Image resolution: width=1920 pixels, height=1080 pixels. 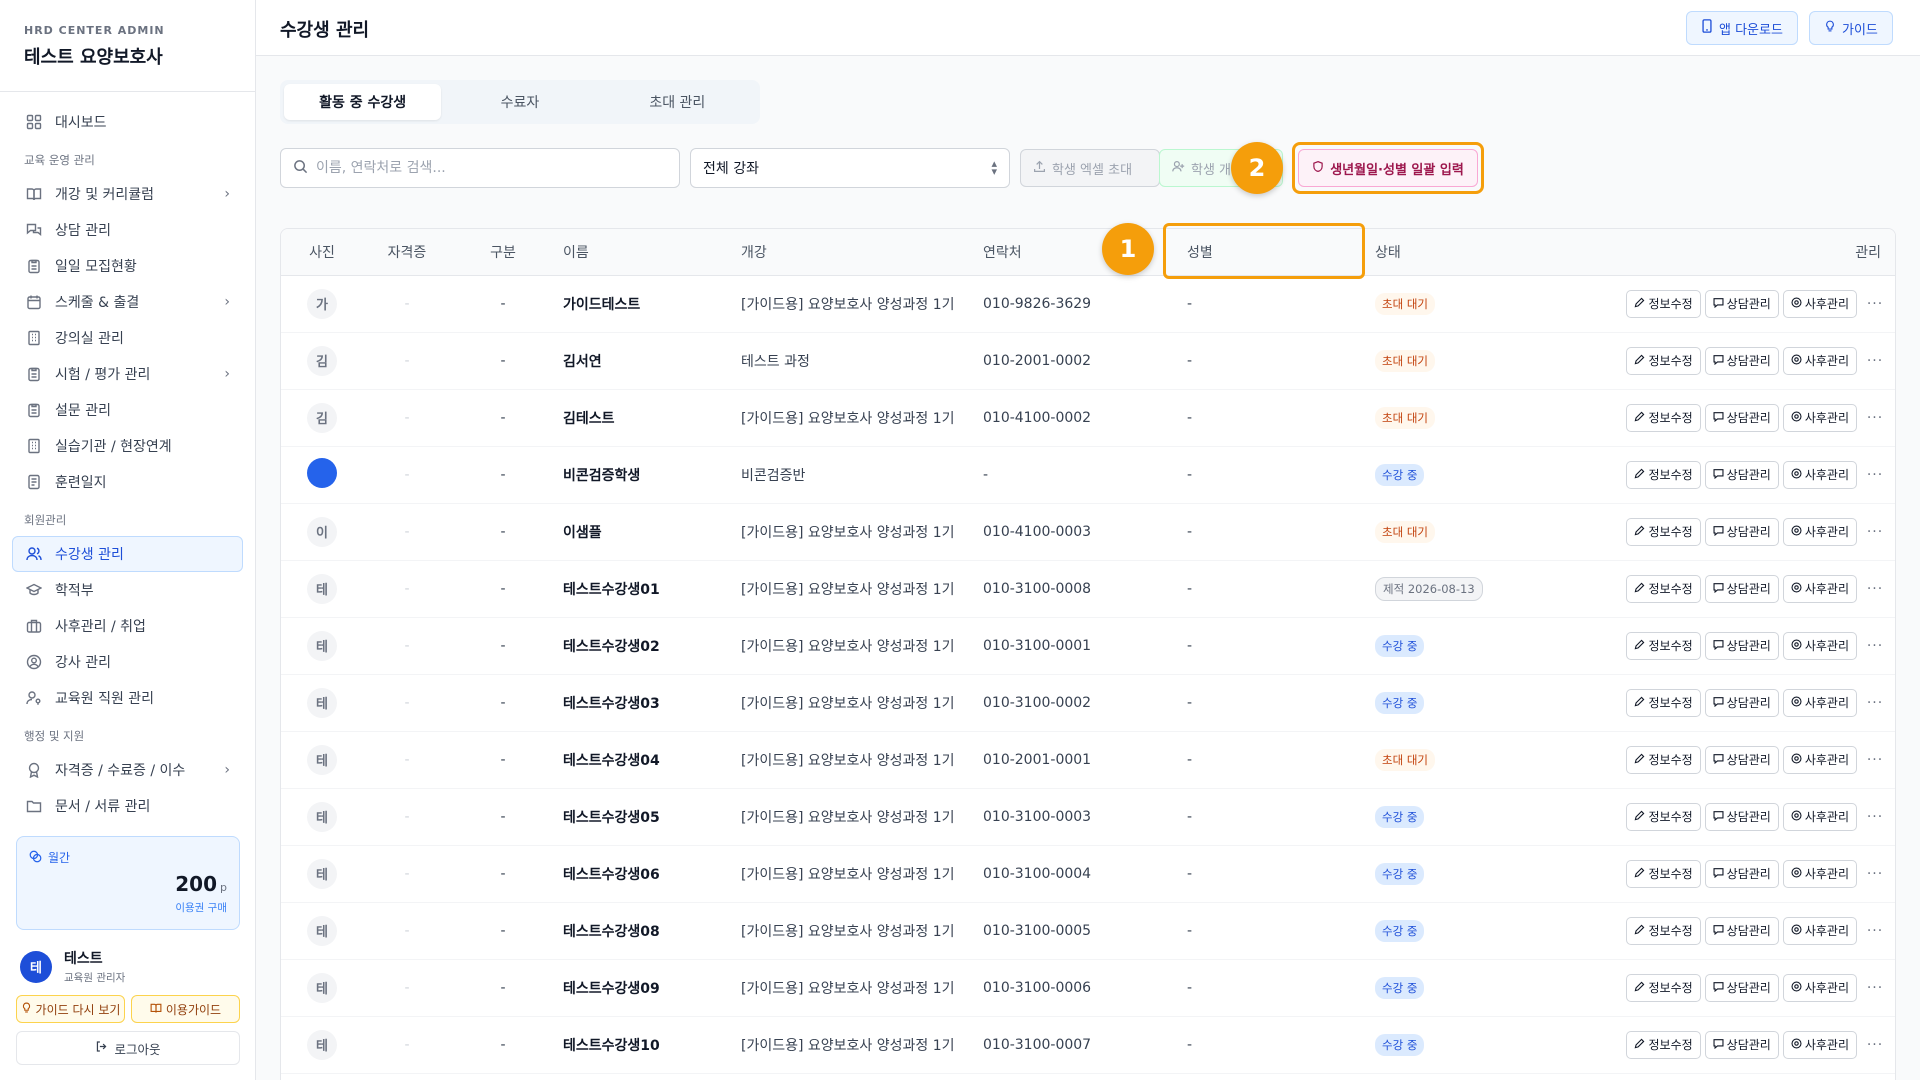 I want to click on course-select: 전체 강좌 ▴ ▾, so click(x=850, y=168).